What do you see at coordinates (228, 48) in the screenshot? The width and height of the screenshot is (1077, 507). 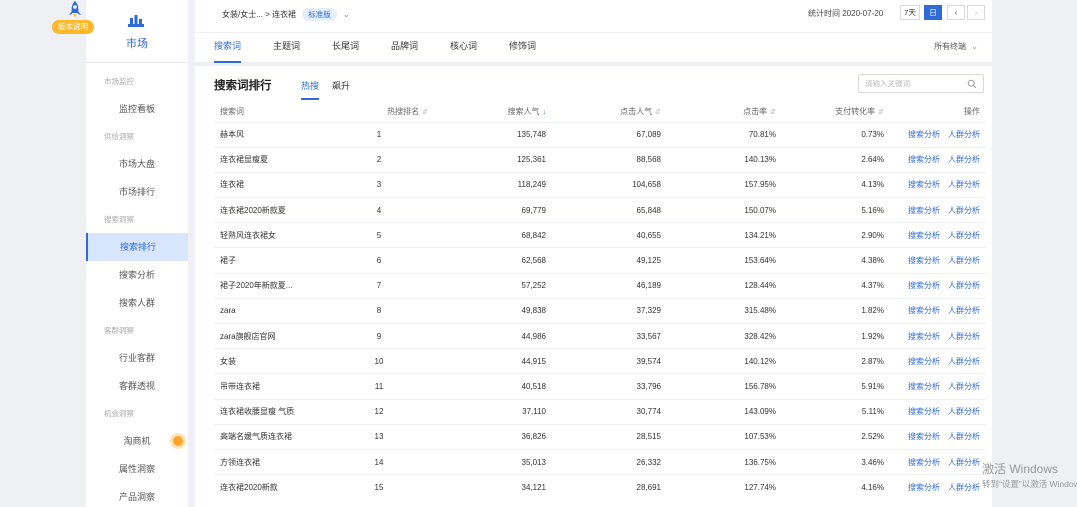 I see `tab-search-words: 搜索词` at bounding box center [228, 48].